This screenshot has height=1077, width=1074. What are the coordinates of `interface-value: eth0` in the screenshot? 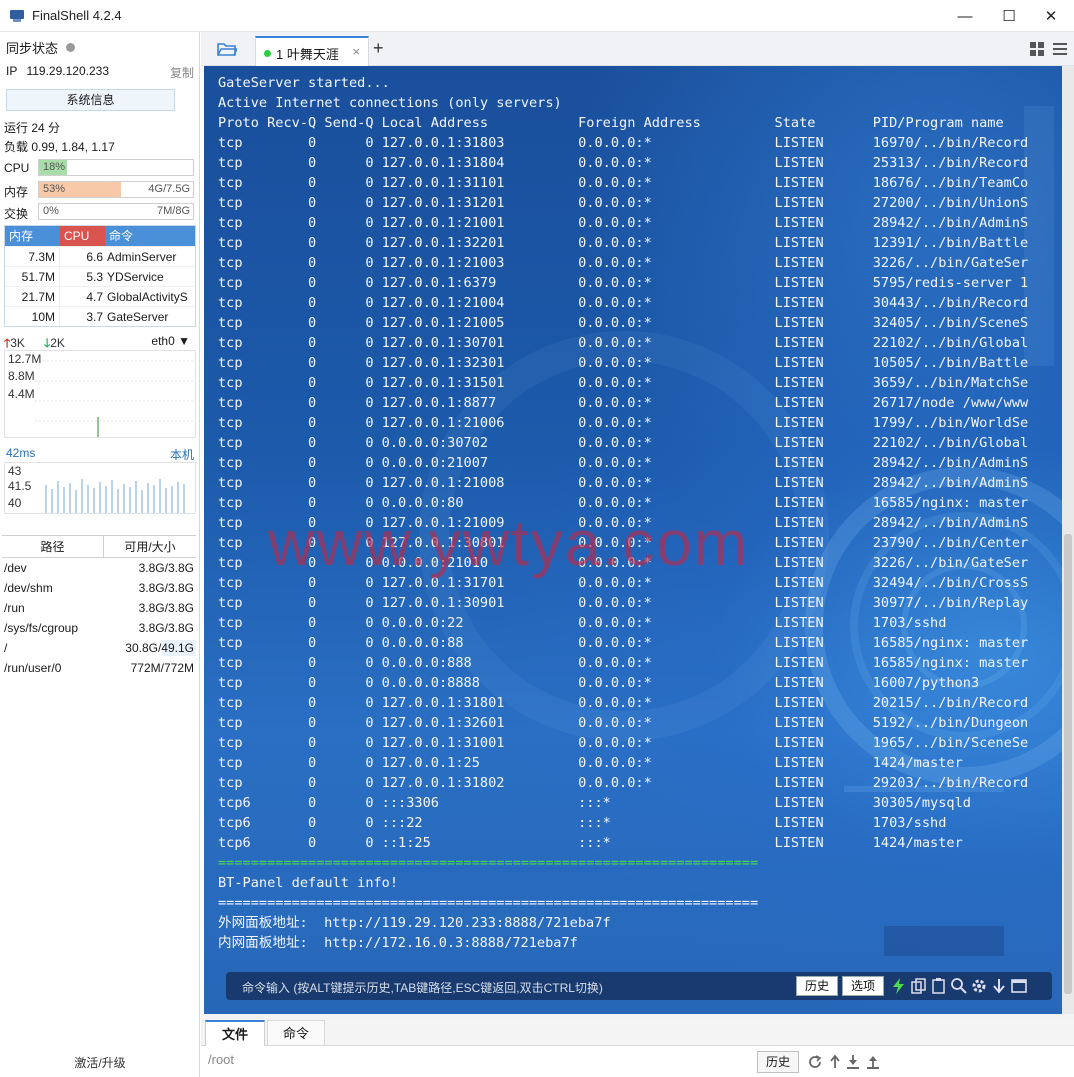 It's located at (163, 341).